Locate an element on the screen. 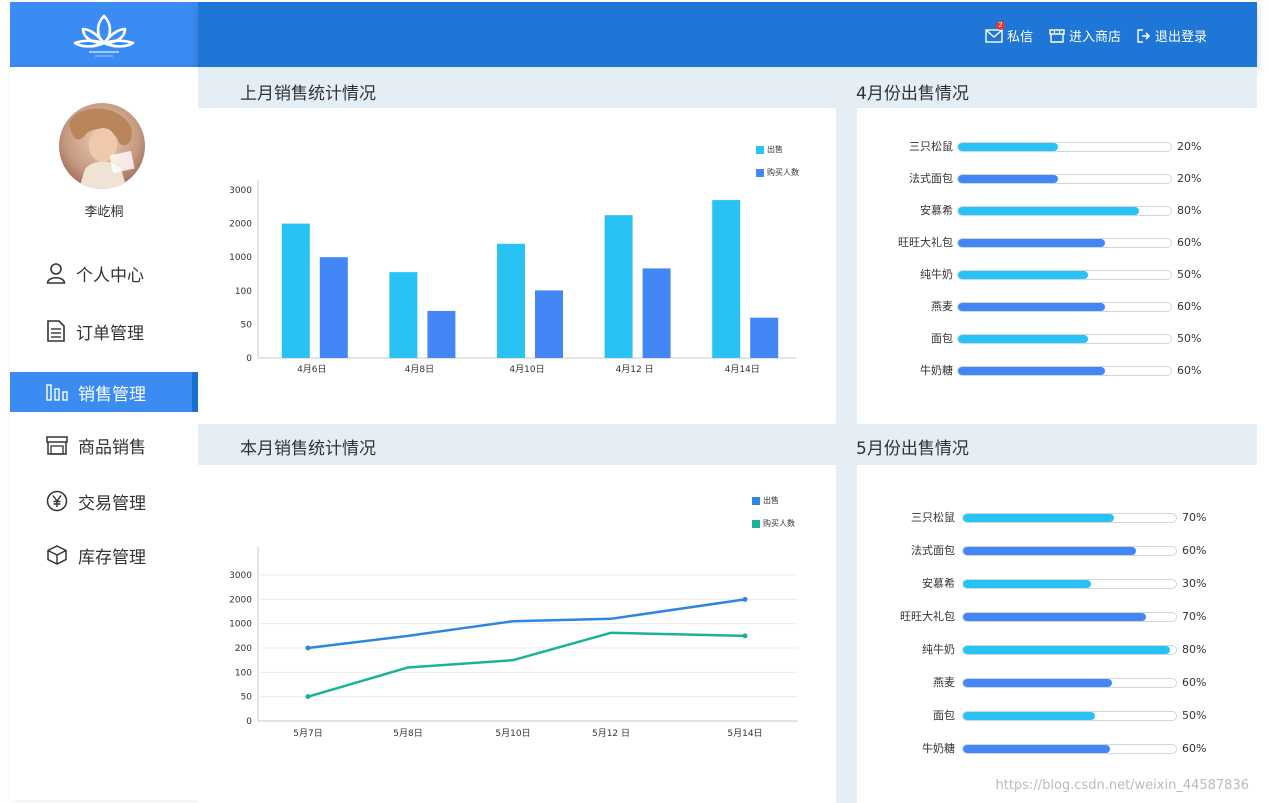  x-tick-label: 4月6日 is located at coordinates (311, 369).